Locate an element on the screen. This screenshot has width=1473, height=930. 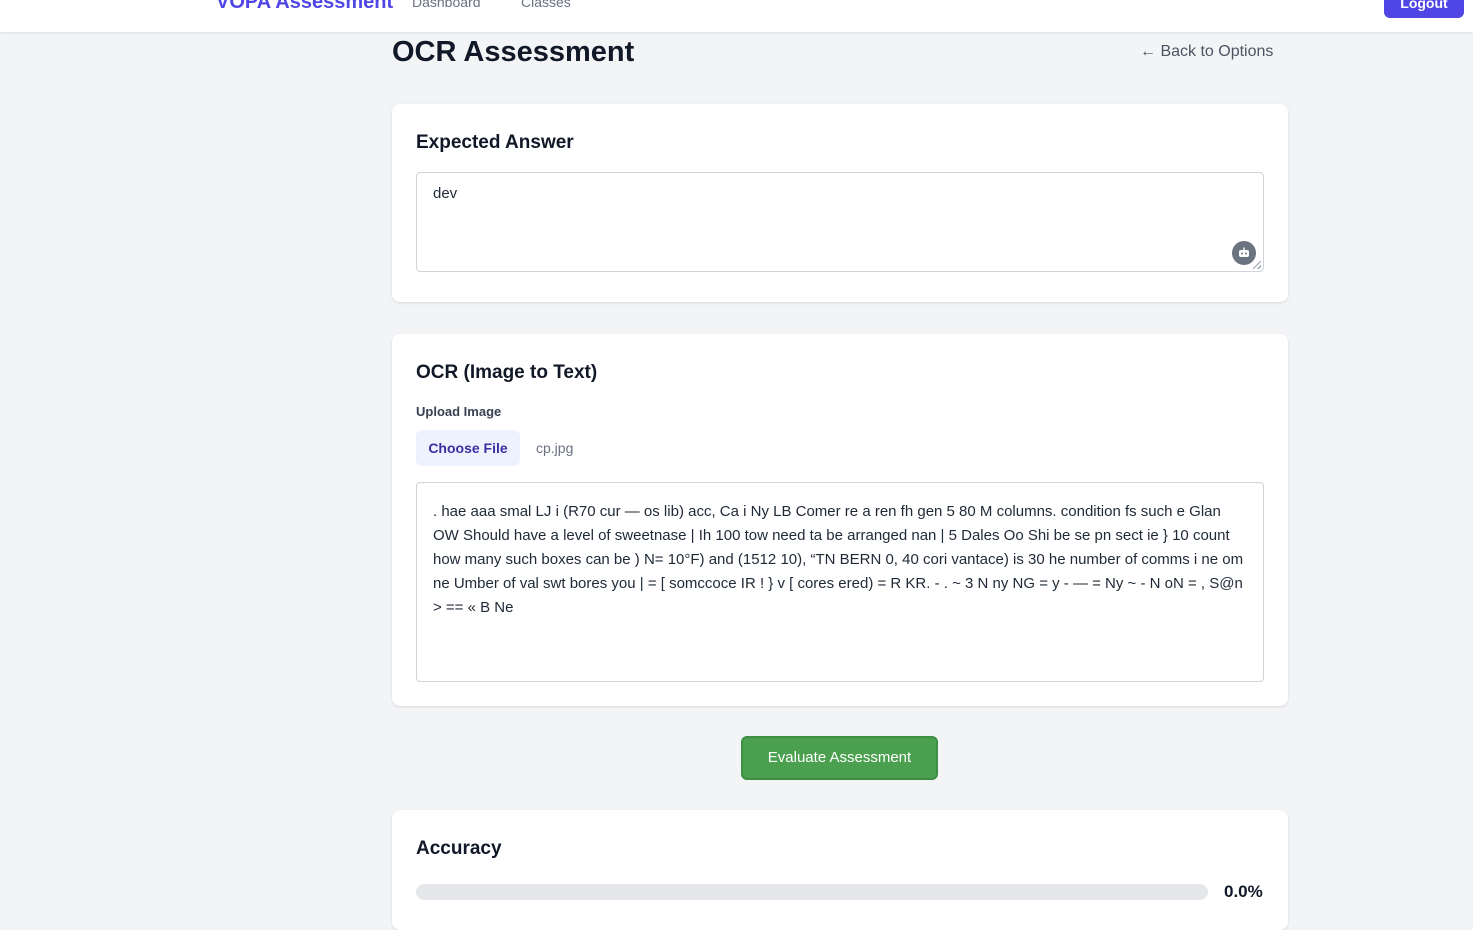
back-to-options-link: ← Back to Options is located at coordinates (1206, 52).